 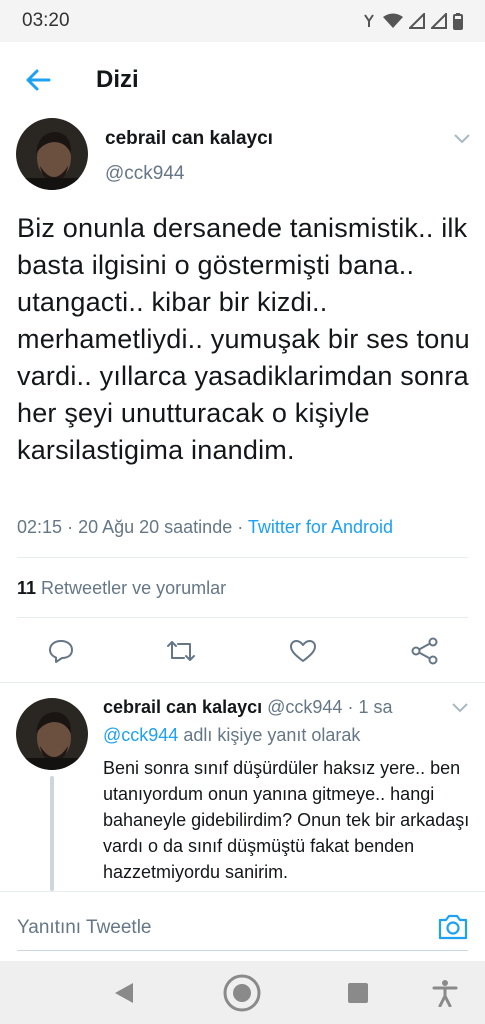 What do you see at coordinates (375, 707) in the screenshot?
I see `reply-age: 1 sa` at bounding box center [375, 707].